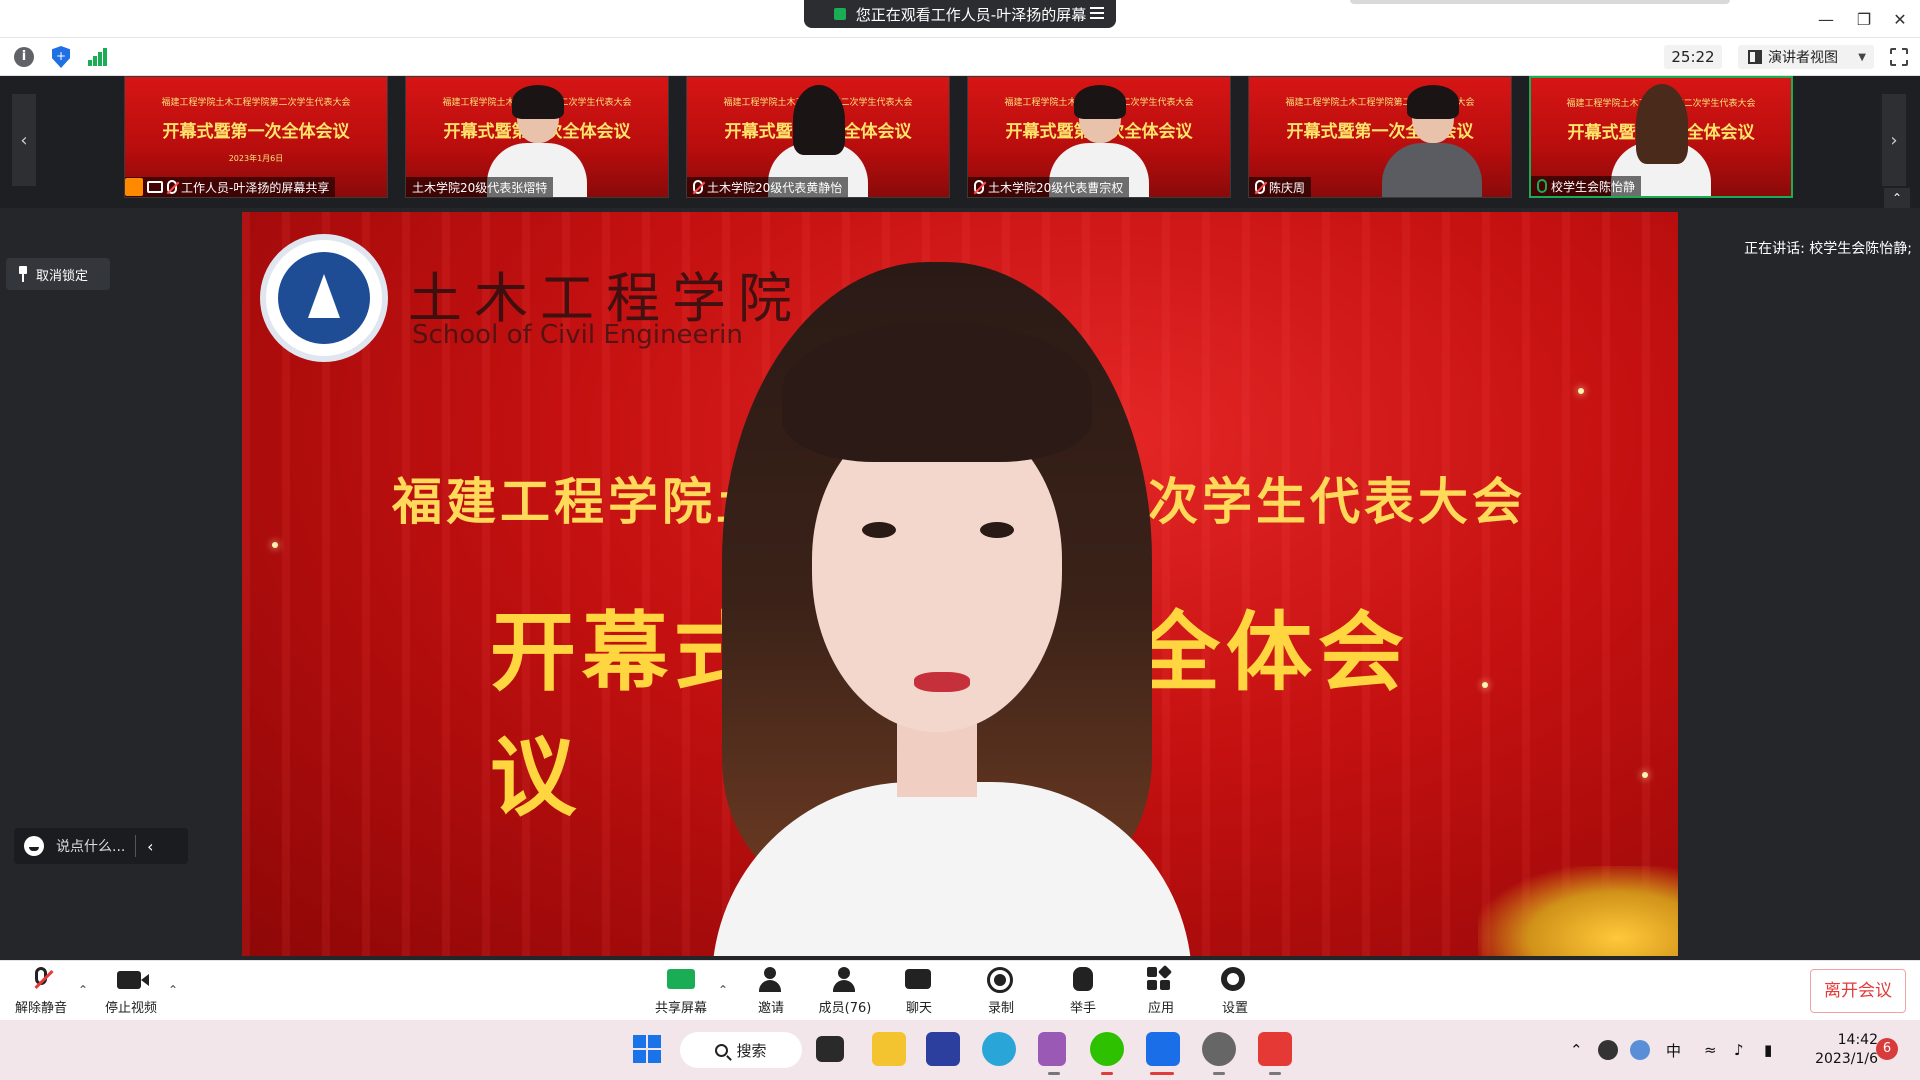 This screenshot has width=1920, height=1080. What do you see at coordinates (133, 980) in the screenshot?
I see `camera-icon` at bounding box center [133, 980].